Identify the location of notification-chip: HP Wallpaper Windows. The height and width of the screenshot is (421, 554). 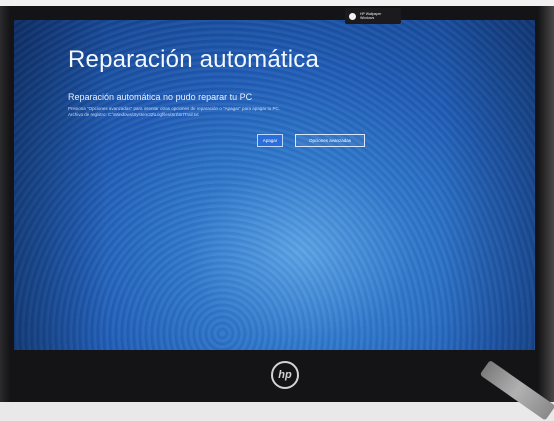
(373, 16).